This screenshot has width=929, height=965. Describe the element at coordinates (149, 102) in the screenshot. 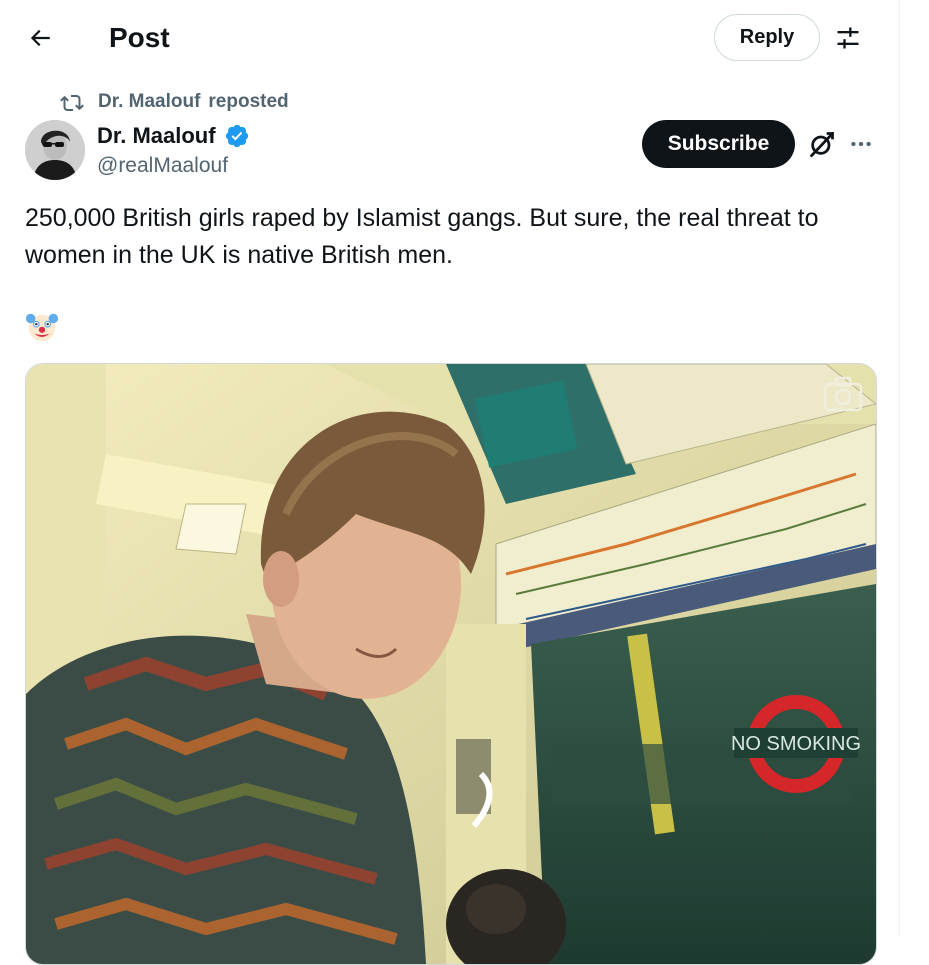

I see `repost-author-name: Dr. Maalouf` at that location.